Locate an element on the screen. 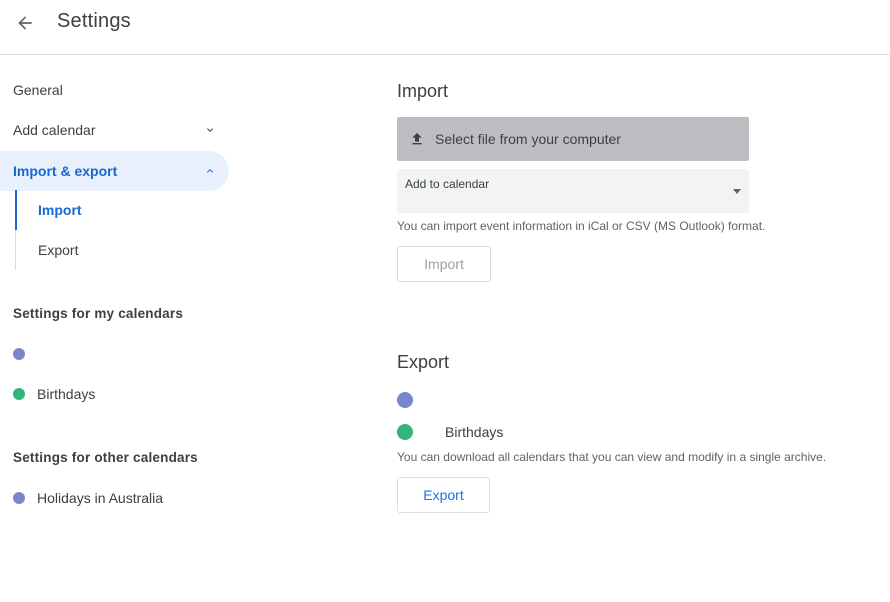  my-calendar-item is located at coordinates (25, 354).